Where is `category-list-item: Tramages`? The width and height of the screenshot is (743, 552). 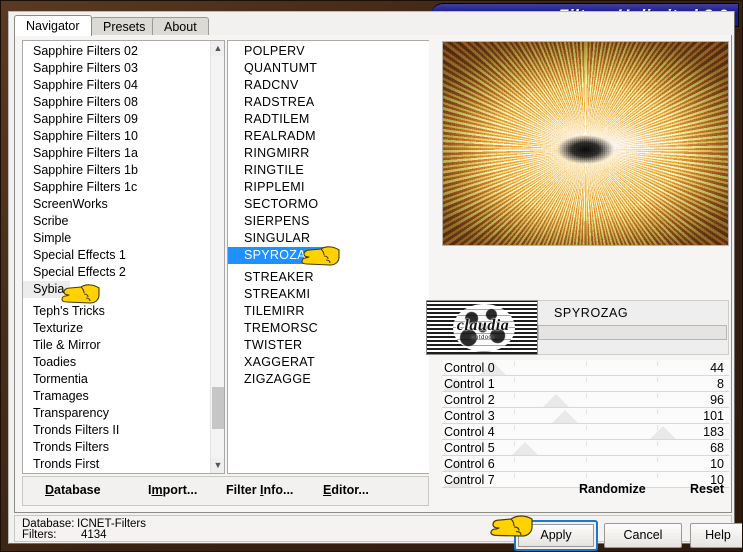 category-list-item: Tramages is located at coordinates (116, 396).